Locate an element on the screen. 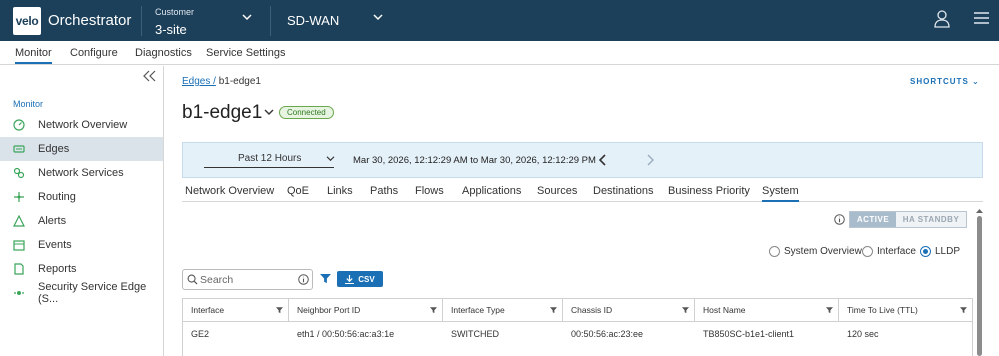  sidebar-item-routing: Routing is located at coordinates (81, 197).